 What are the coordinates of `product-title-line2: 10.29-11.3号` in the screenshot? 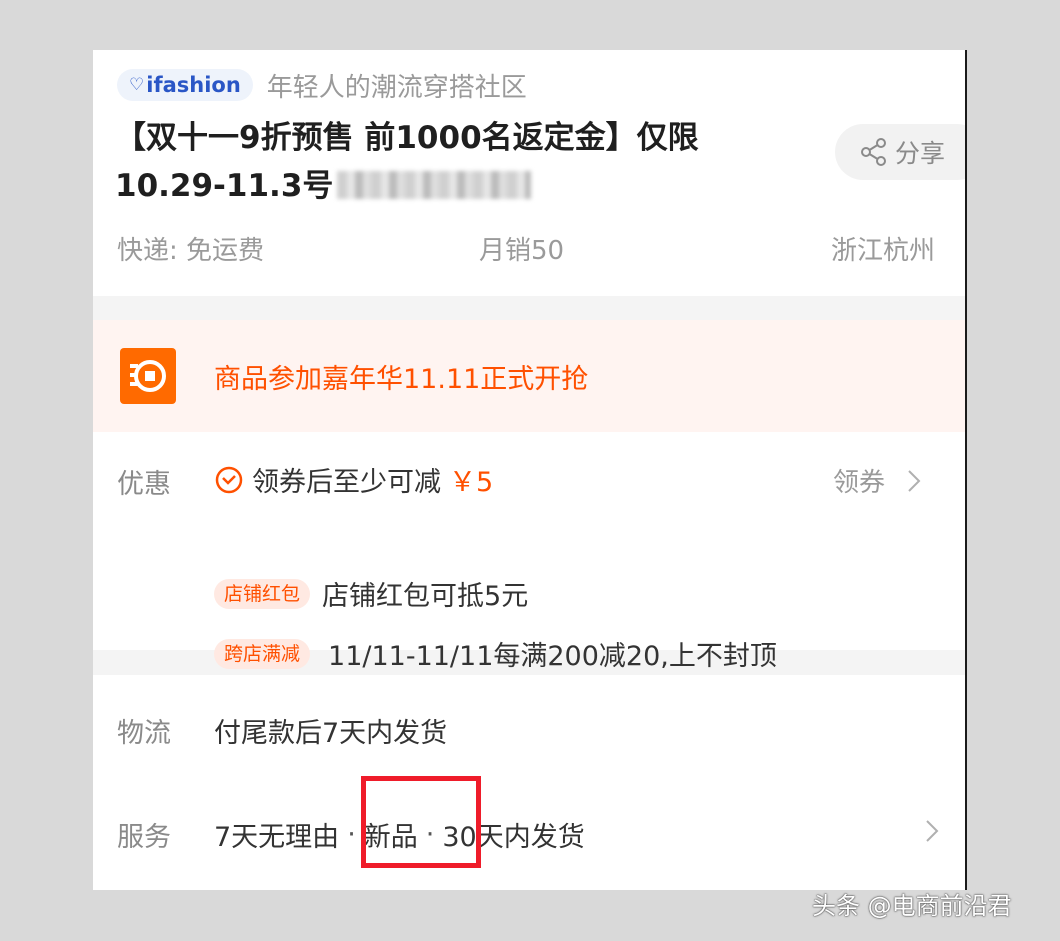 It's located at (224, 186).